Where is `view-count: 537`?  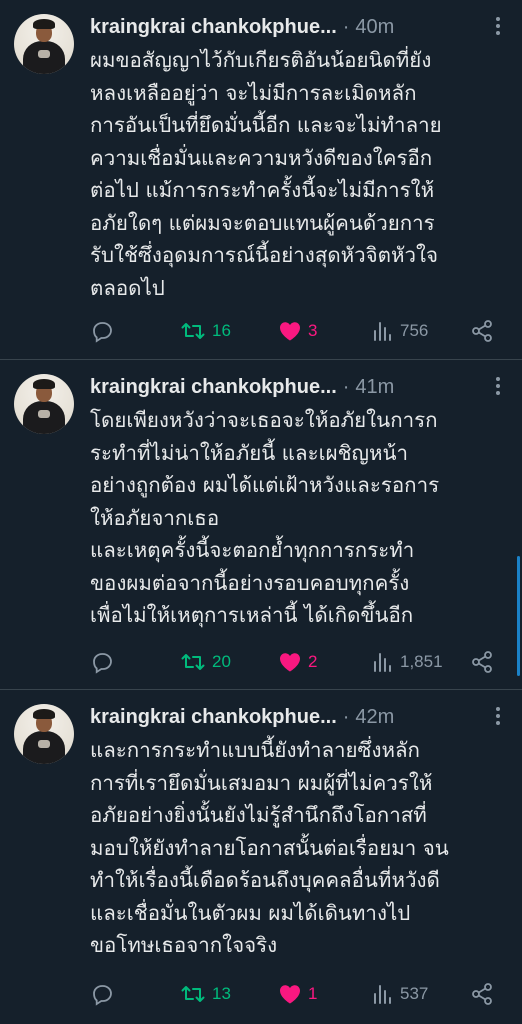 view-count: 537 is located at coordinates (414, 993).